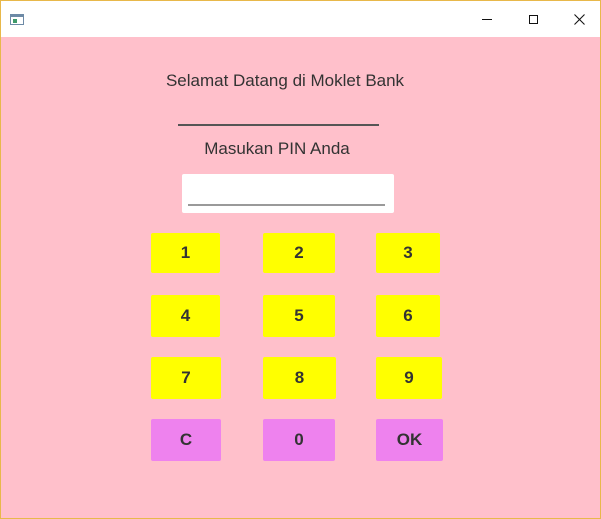  What do you see at coordinates (408, 316) in the screenshot?
I see `key-6-button: 6` at bounding box center [408, 316].